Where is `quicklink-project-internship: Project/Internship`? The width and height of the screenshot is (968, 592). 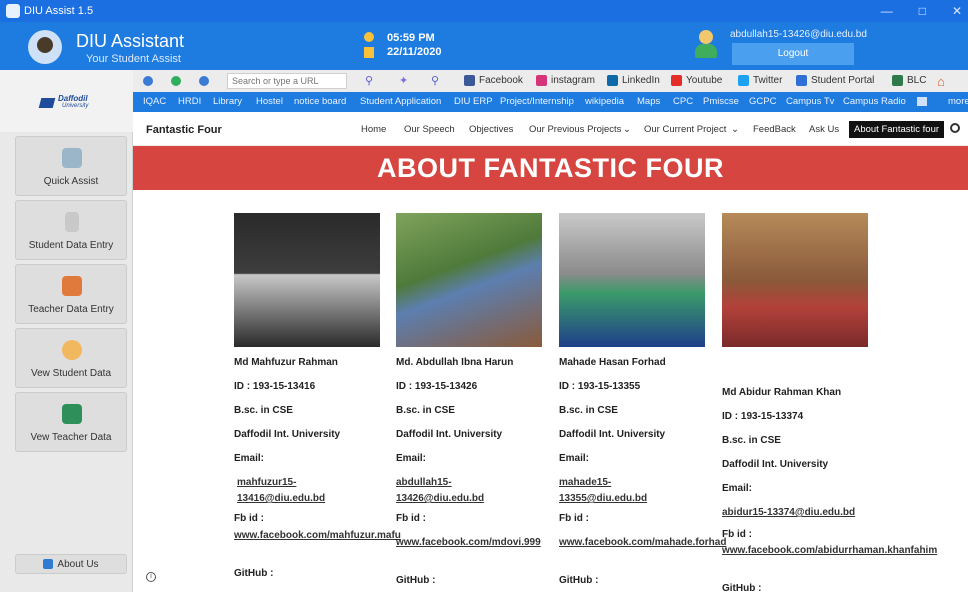
quicklink-project-internship: Project/Internship is located at coordinates (537, 101).